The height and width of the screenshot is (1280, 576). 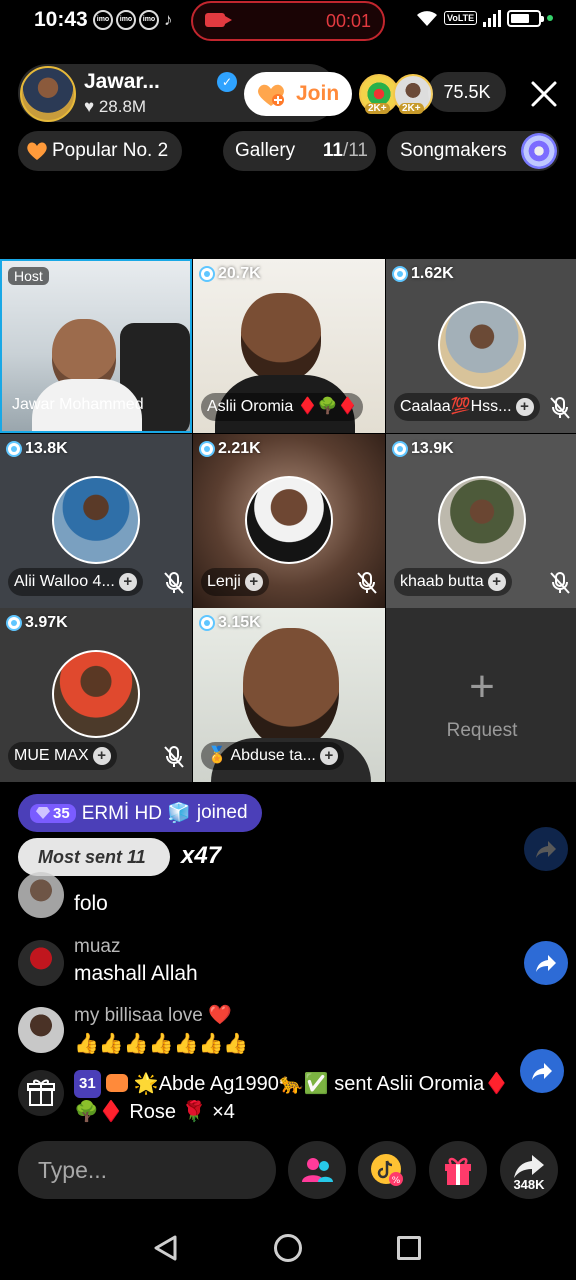 What do you see at coordinates (409, 1248) in the screenshot?
I see `recent-apps-icon` at bounding box center [409, 1248].